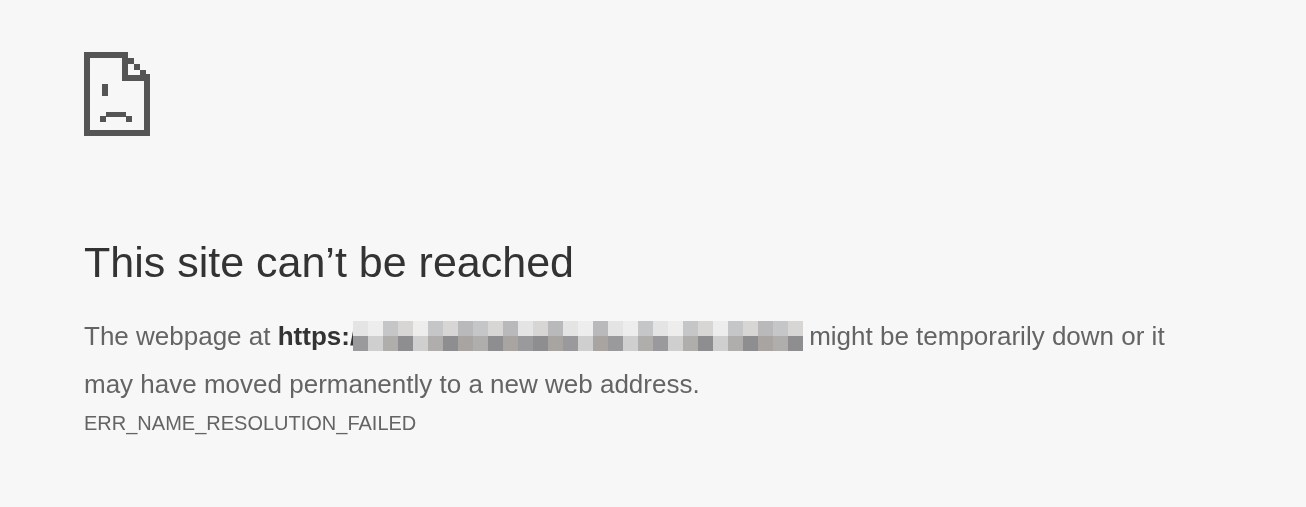  I want to click on error-heading: This site can’t be reached, so click(329, 262).